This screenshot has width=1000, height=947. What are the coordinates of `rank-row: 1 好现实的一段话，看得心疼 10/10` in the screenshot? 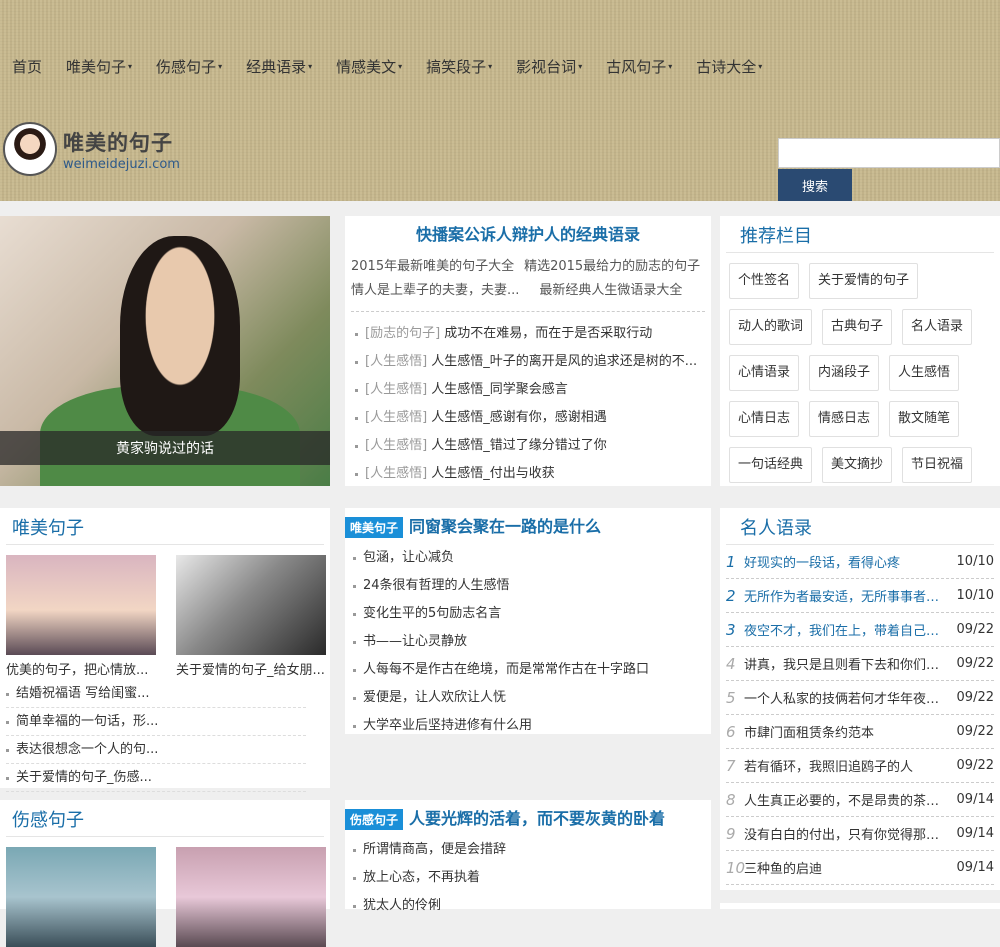 It's located at (860, 562).